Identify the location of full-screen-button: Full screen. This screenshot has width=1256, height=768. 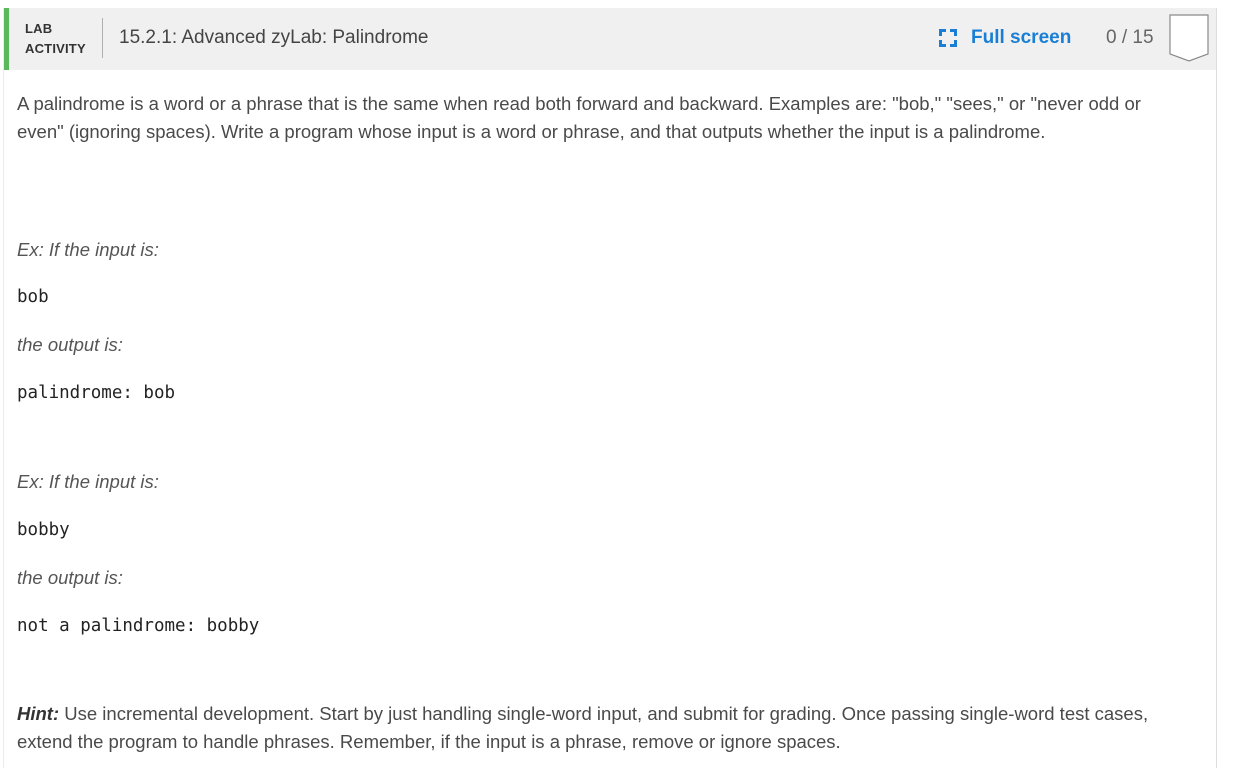
(1005, 38).